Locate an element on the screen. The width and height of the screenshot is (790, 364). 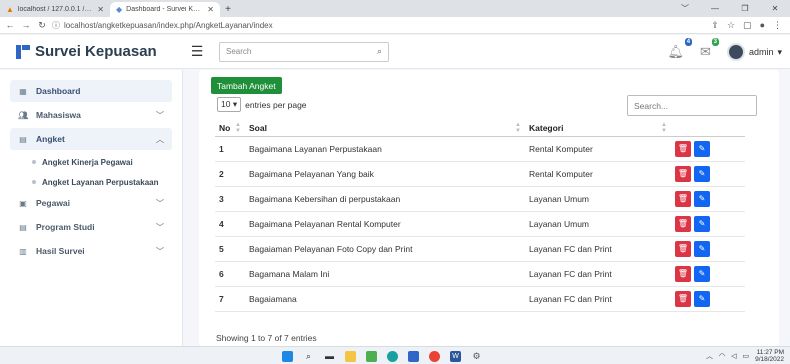
windows-start-icon is located at coordinates (287, 356).